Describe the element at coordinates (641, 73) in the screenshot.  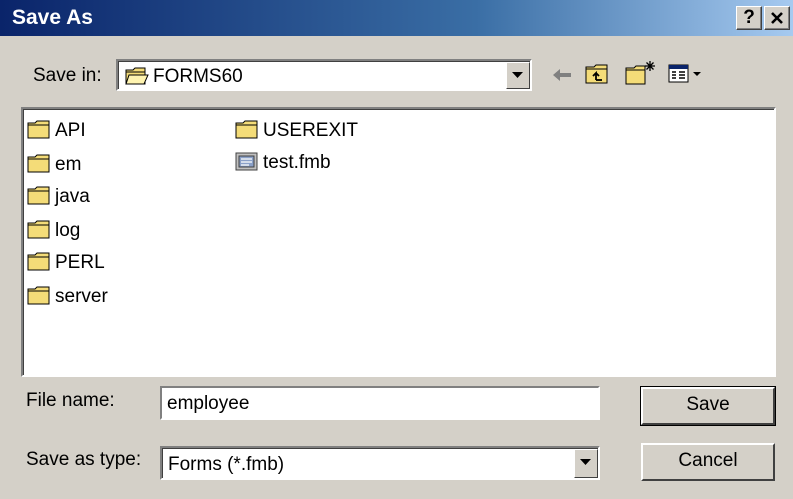
I see `new-folder-icon` at that location.